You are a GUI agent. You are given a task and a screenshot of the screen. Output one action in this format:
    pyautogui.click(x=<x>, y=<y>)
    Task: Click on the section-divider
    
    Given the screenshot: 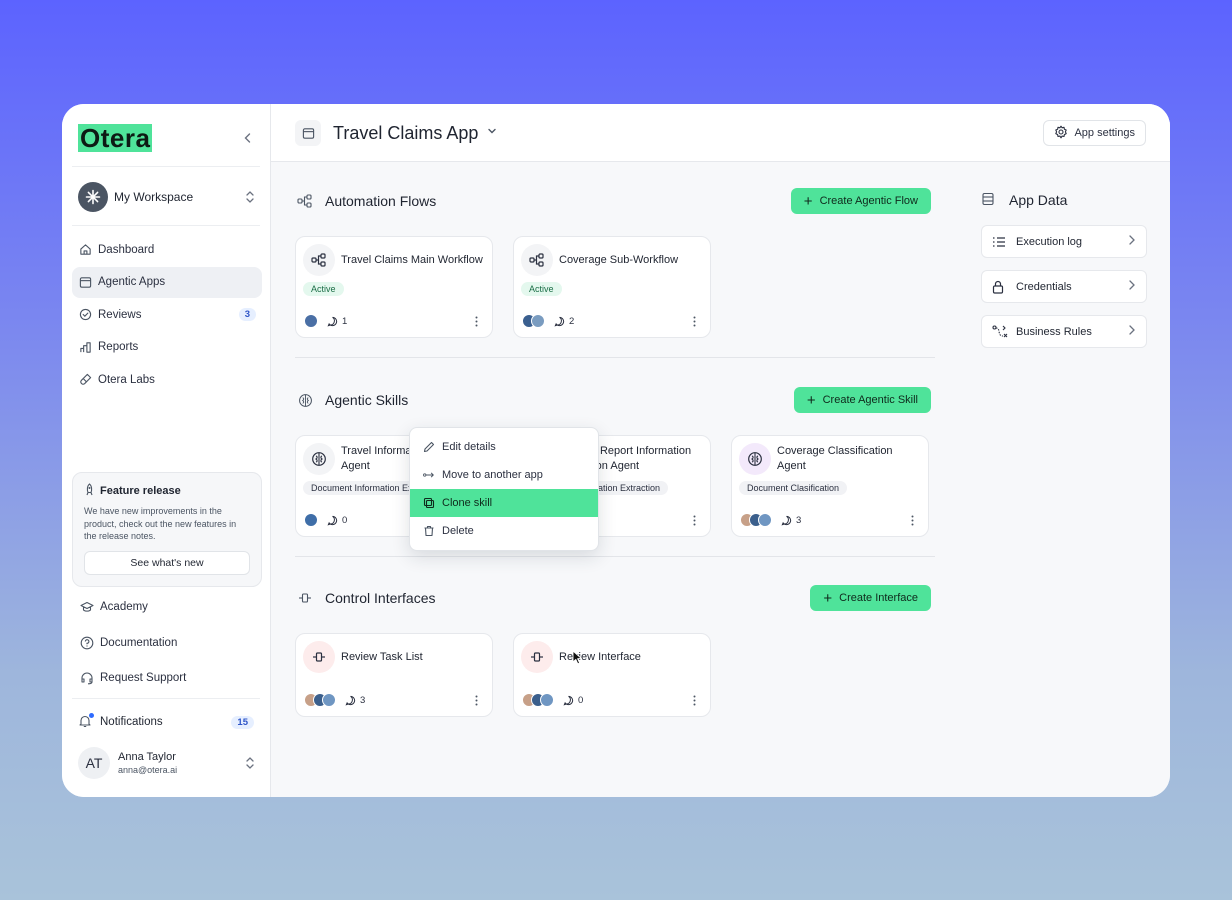 What is the action you would take?
    pyautogui.click(x=615, y=357)
    